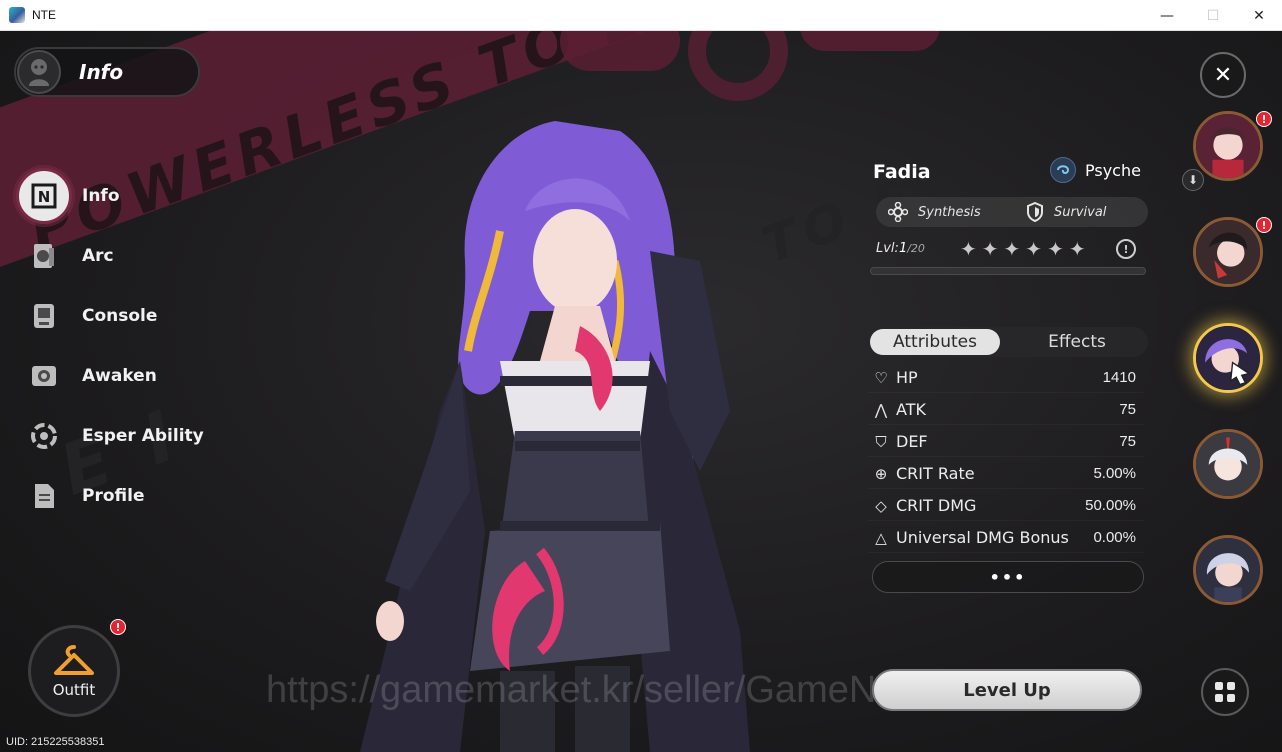 Image resolution: width=1282 pixels, height=752 pixels. What do you see at coordinates (44, 496) in the screenshot?
I see `profile-icon` at bounding box center [44, 496].